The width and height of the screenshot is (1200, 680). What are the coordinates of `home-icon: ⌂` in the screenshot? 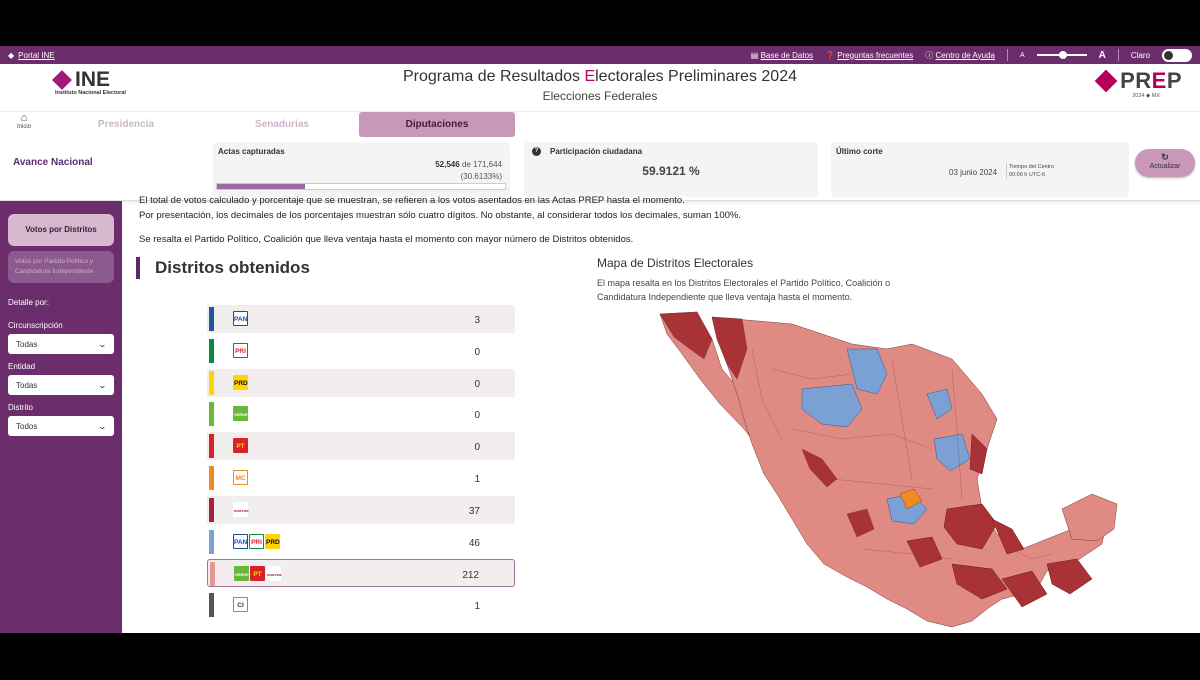 It's located at (24, 118).